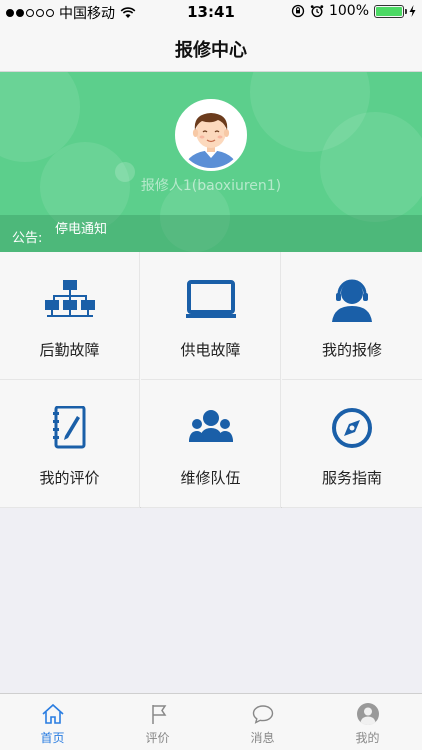  What do you see at coordinates (27, 238) in the screenshot?
I see `notice-label: 公告:` at bounding box center [27, 238].